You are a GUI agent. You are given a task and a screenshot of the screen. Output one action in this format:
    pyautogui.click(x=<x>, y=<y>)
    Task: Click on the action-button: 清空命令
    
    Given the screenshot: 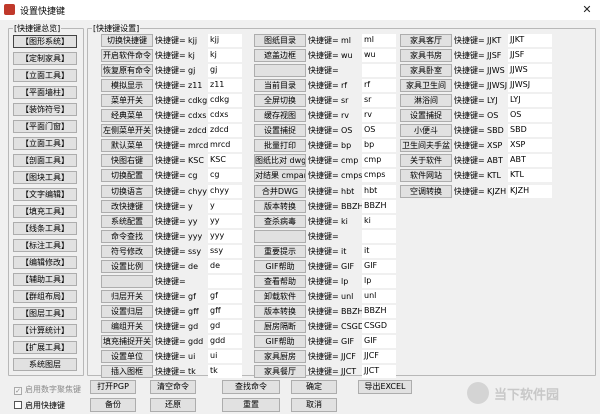 What is the action you would take?
    pyautogui.click(x=173, y=387)
    